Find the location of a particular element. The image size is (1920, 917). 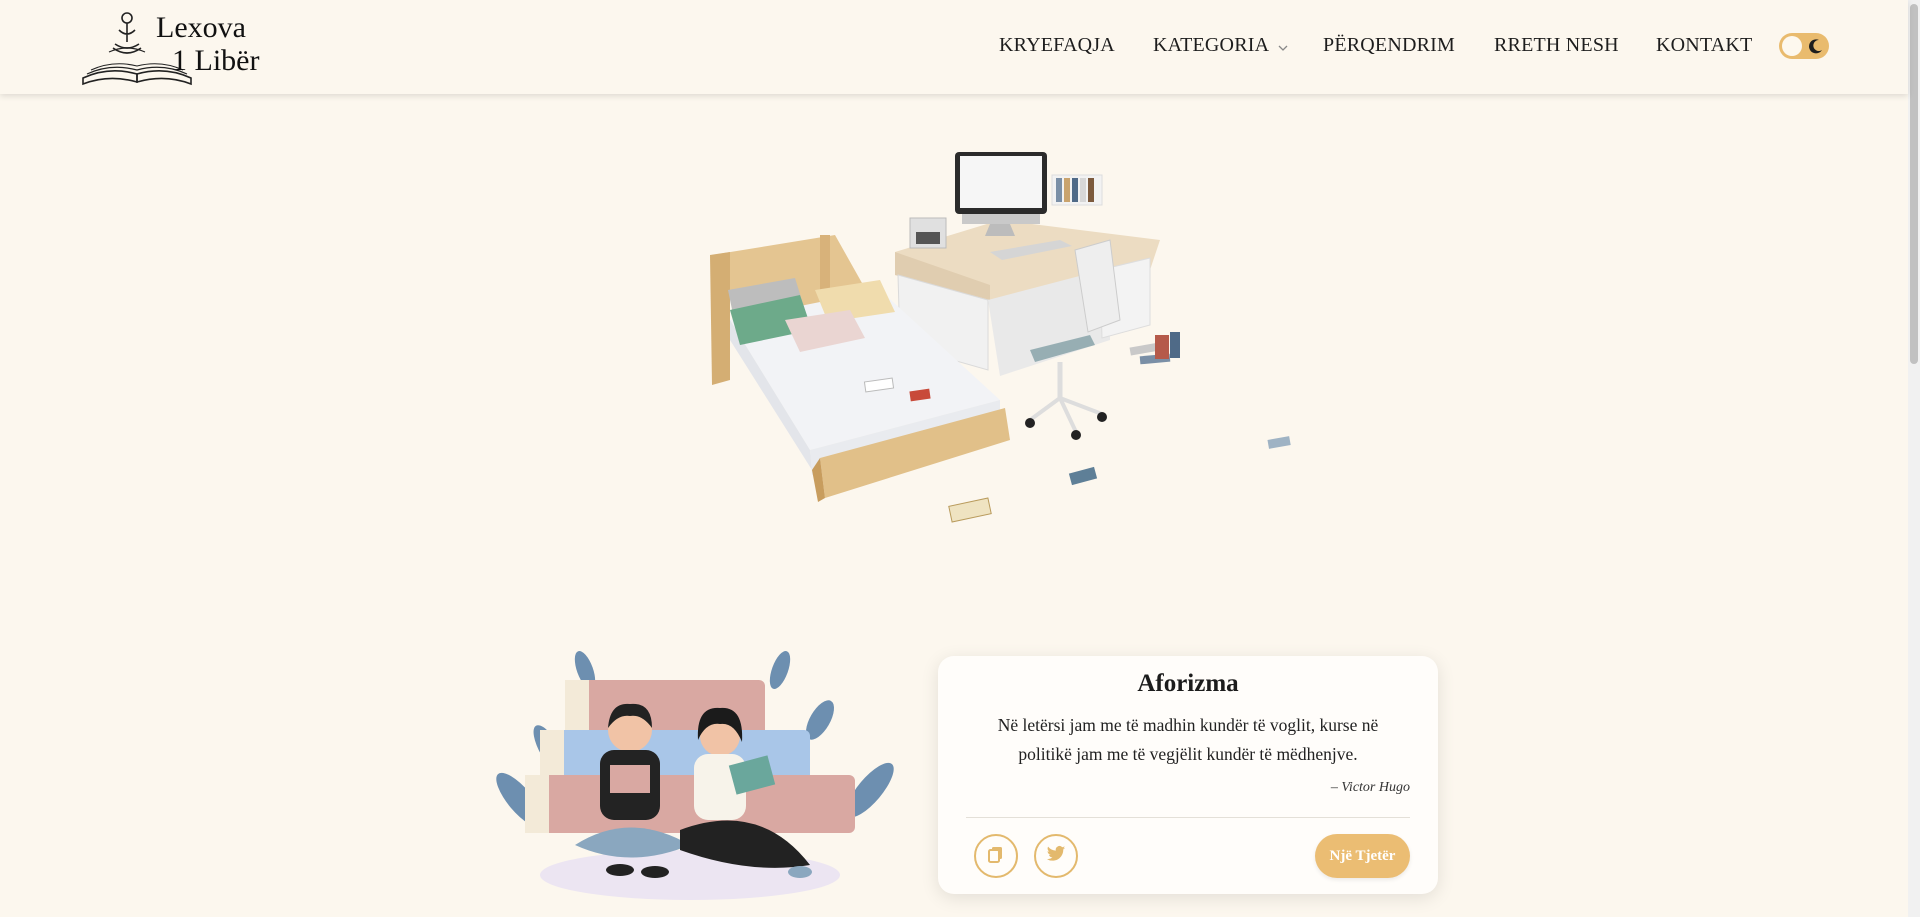

nav-item-rreth-nesh: RRETH NESH is located at coordinates (1556, 45).